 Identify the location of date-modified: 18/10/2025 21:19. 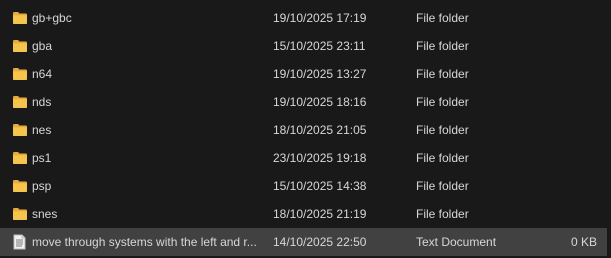
(320, 214).